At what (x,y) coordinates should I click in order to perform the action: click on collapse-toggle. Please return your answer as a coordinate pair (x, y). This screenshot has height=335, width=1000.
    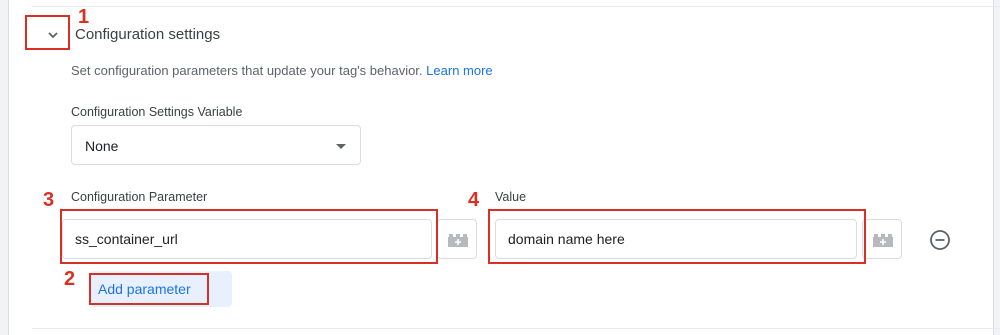
    Looking at the image, I should click on (53, 35).